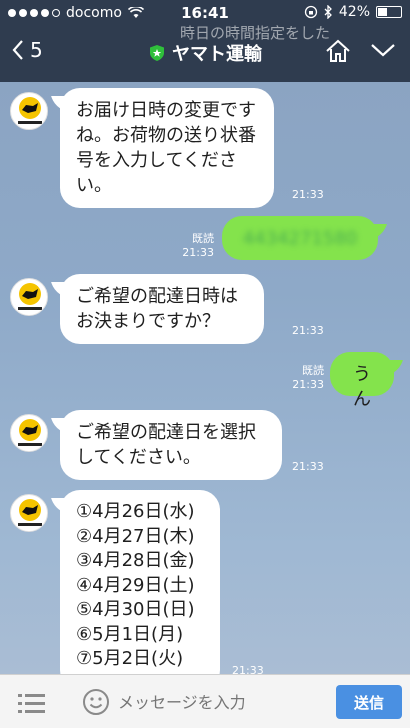  I want to click on message-bubble: ご希望の配達日を選択してください。, so click(171, 445).